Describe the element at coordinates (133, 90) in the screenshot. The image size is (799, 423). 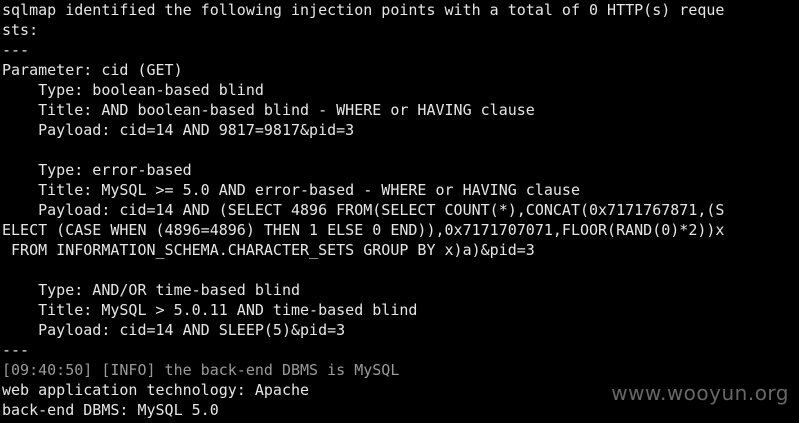
I see `terminal-line: Type: boolean-based blind` at that location.